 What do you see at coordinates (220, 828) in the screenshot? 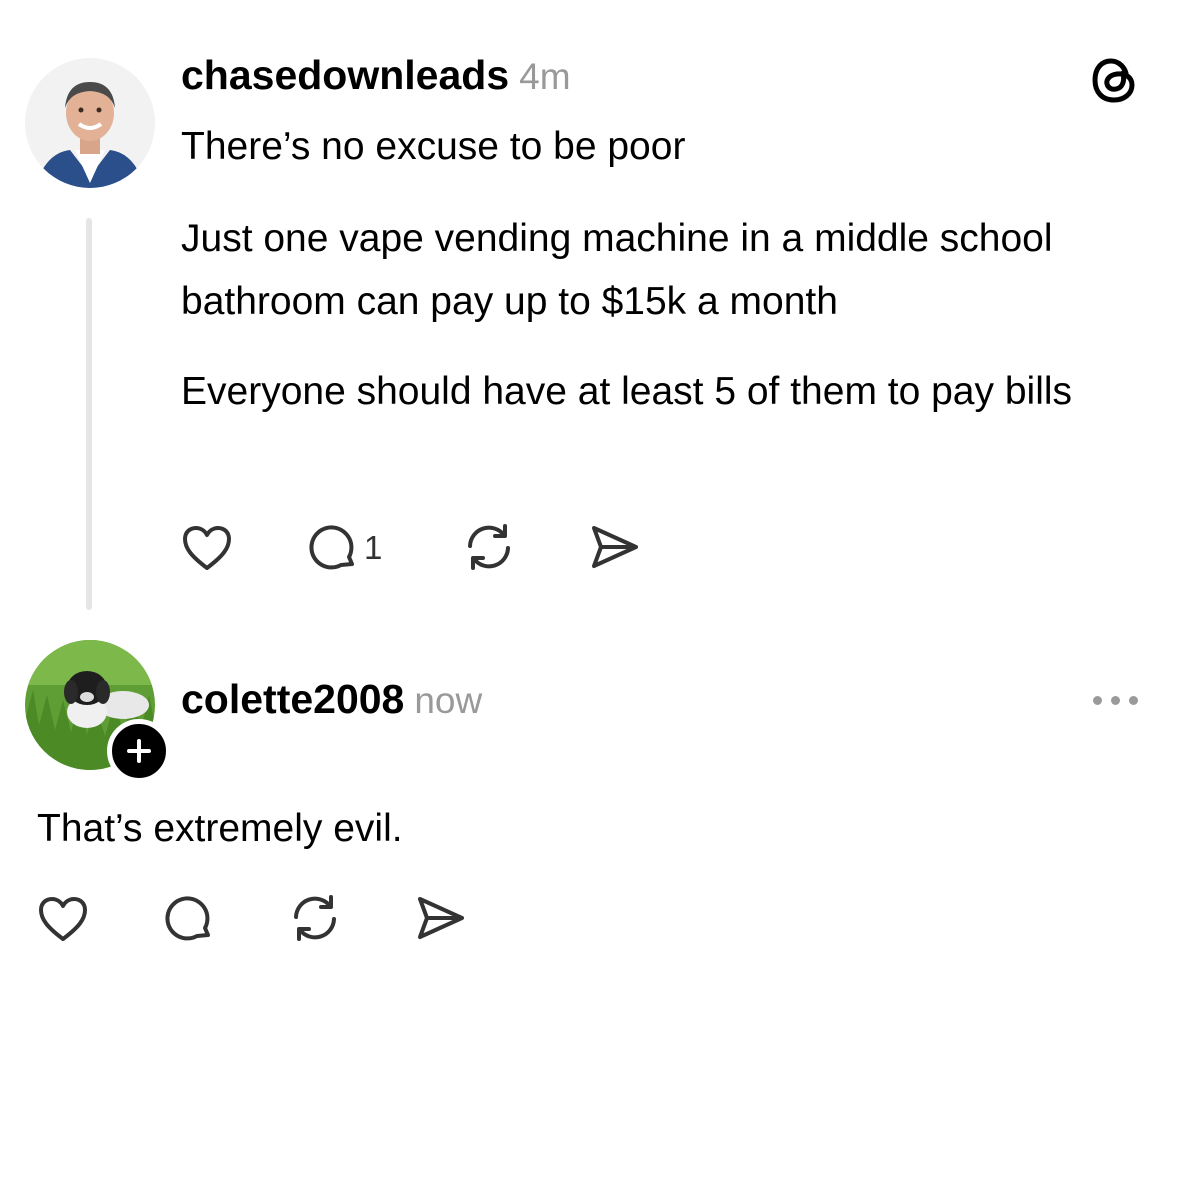
I see `reply-text: That’s extremely evil.` at bounding box center [220, 828].